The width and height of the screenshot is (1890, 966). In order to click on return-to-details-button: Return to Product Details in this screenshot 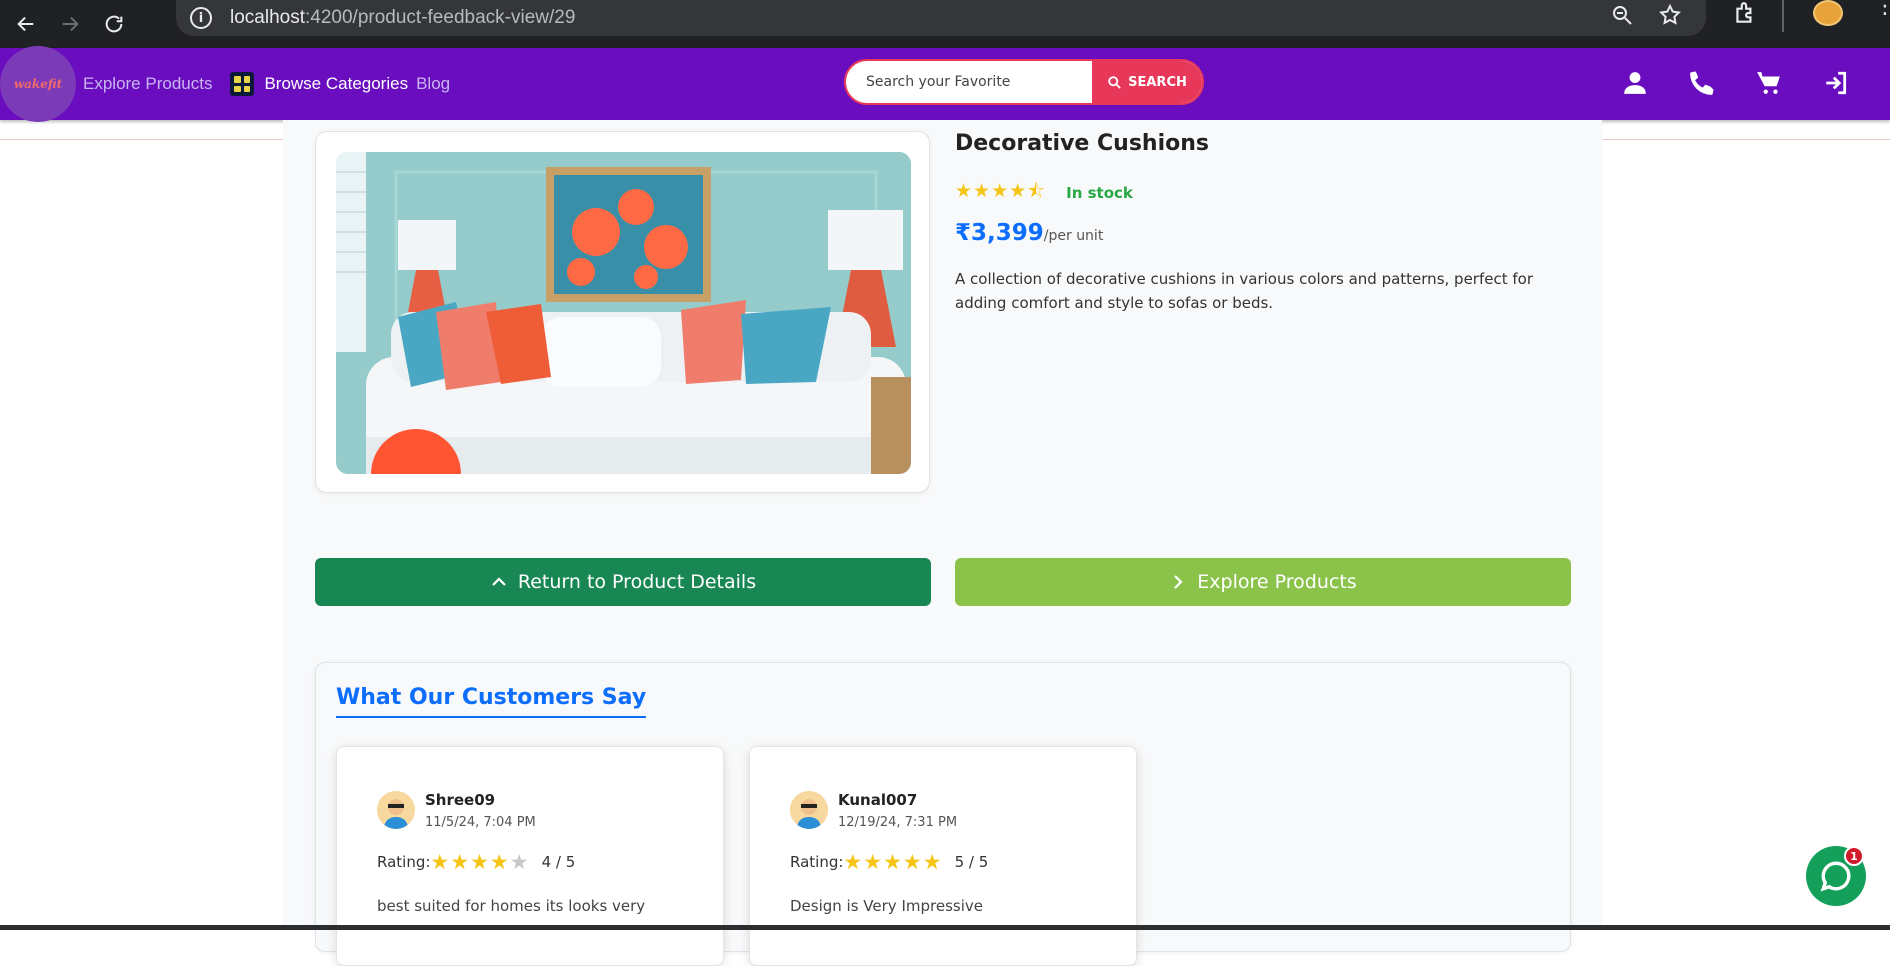, I will do `click(623, 582)`.